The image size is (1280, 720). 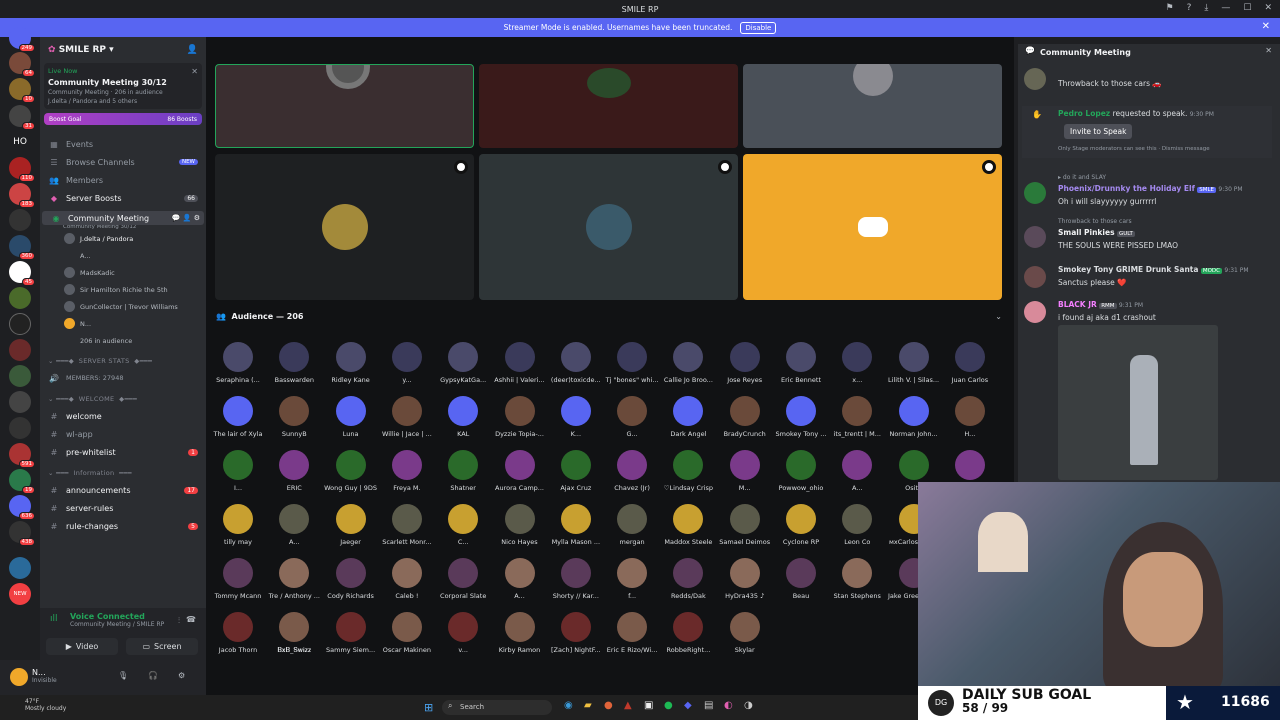 I want to click on speaker-item: GunCollector | Trevor Williams, so click(x=123, y=306).